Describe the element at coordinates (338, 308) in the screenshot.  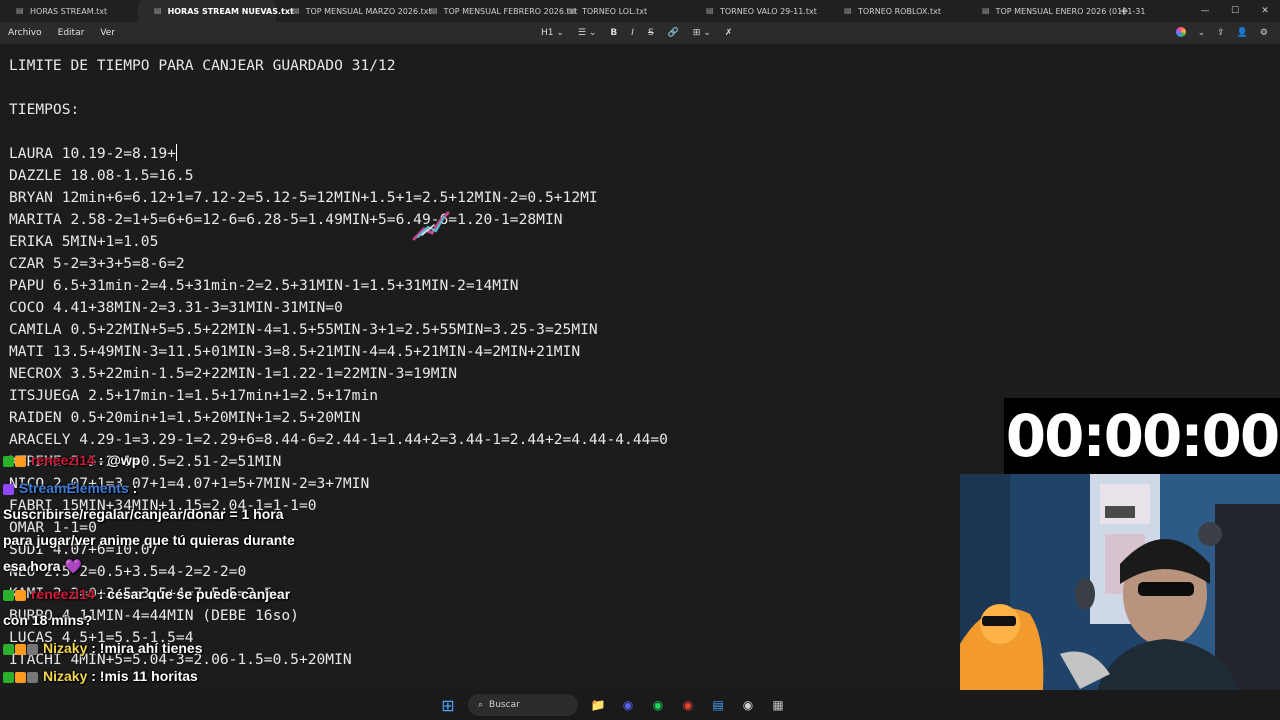
I see `editor-line: COCO 4.41+38MIN-2=3.31-3=31MIN-31MIN=0` at that location.